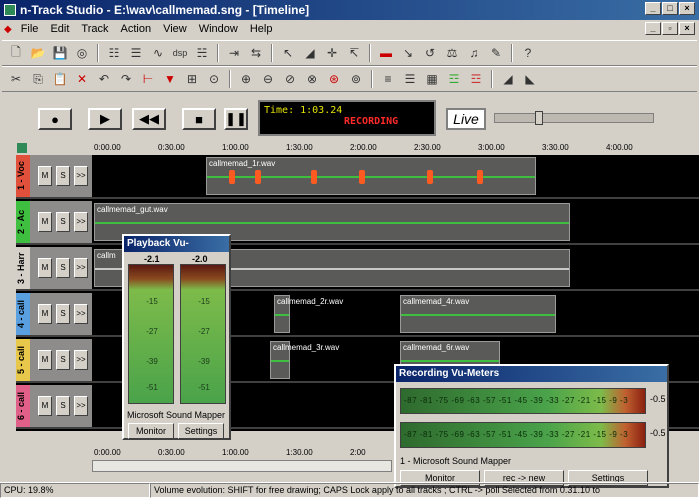 Image resolution: width=699 pixels, height=498 pixels. I want to click on tracks-view-icon: ☰, so click(410, 79).